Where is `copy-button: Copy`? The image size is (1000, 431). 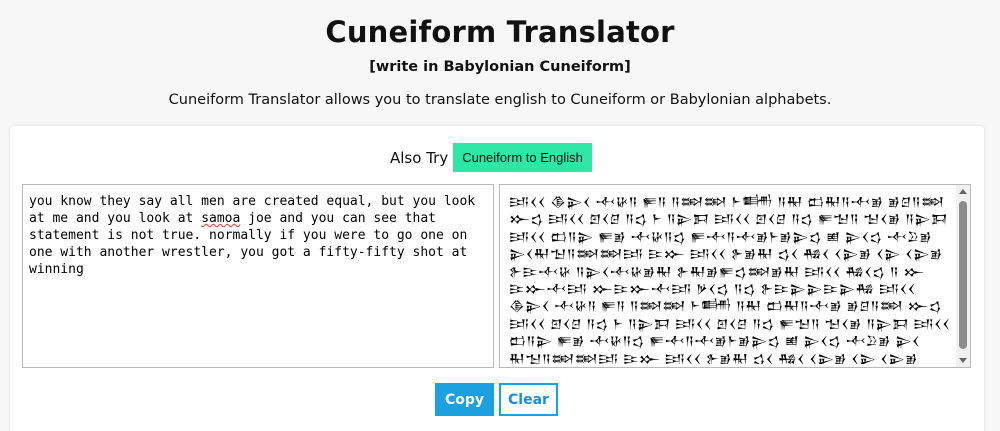
copy-button: Copy is located at coordinates (464, 399).